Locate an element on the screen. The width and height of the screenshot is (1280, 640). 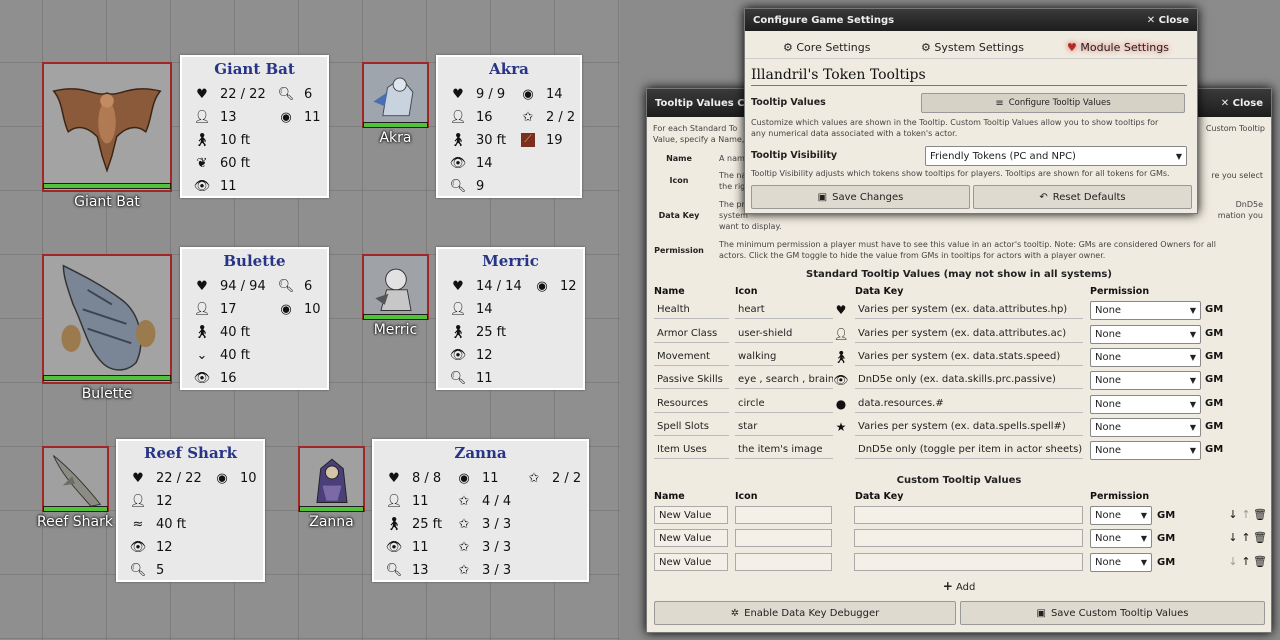
user-shield-icon: 👤︎ is located at coordinates (458, 309).